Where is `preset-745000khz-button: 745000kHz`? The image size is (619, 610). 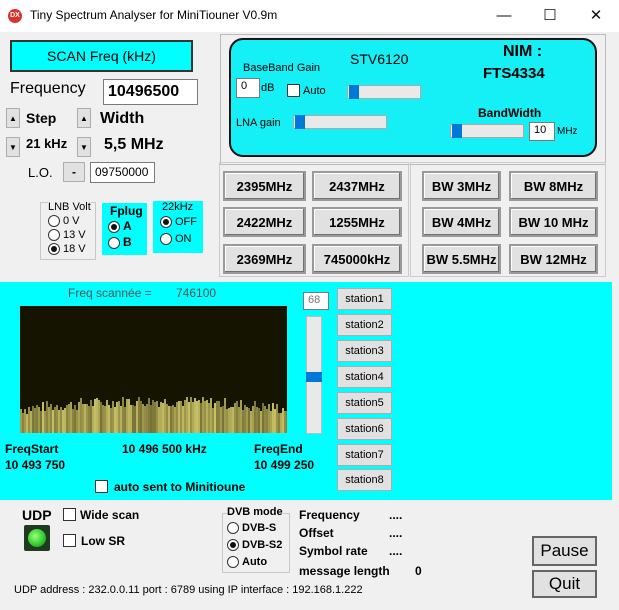 preset-745000khz-button: 745000kHz is located at coordinates (357, 259).